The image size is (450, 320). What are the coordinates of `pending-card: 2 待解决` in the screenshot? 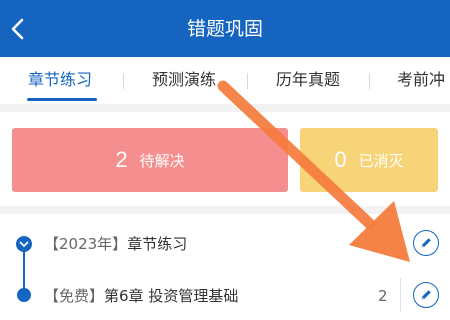 It's located at (150, 160).